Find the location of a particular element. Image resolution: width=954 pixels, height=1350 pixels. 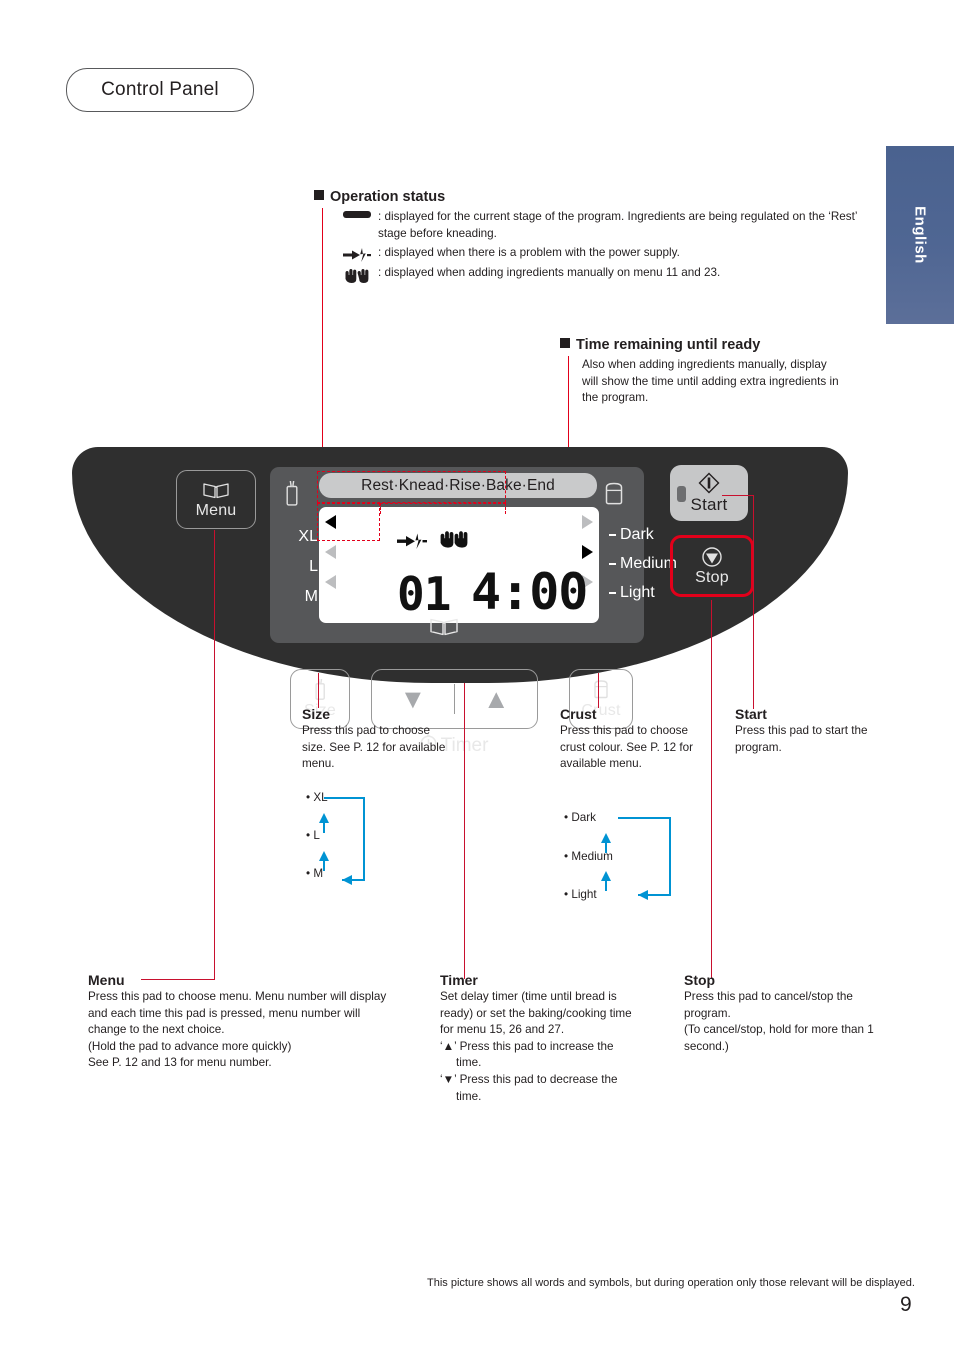

loaf-size-icon is located at coordinates (292, 495).